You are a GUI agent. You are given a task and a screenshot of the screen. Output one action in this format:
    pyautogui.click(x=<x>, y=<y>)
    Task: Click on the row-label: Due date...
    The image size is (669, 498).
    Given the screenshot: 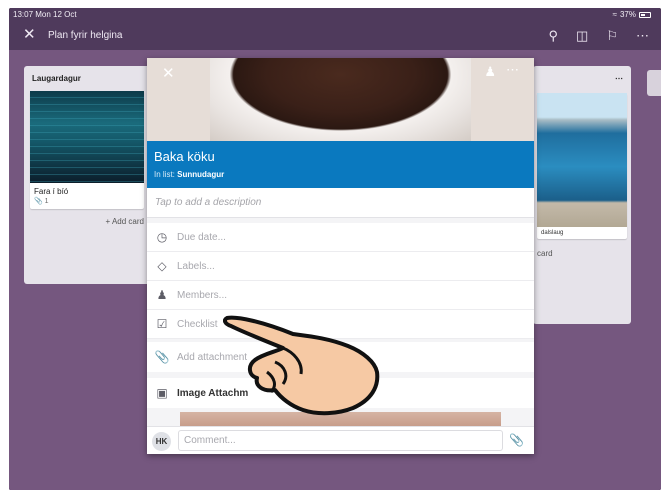 What is the action you would take?
    pyautogui.click(x=201, y=237)
    